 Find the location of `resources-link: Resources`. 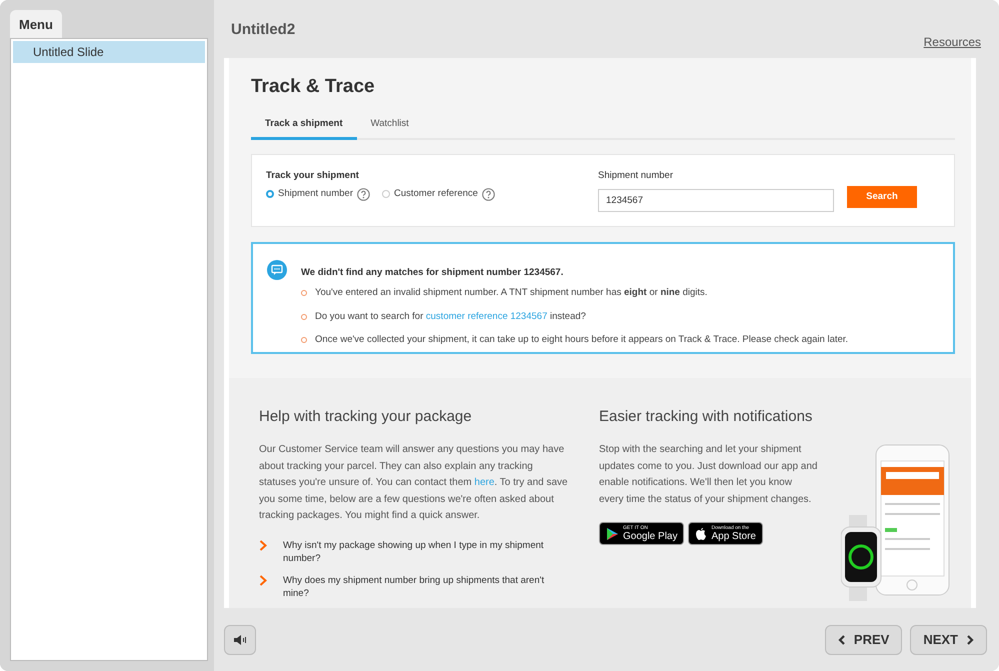

resources-link: Resources is located at coordinates (952, 45).